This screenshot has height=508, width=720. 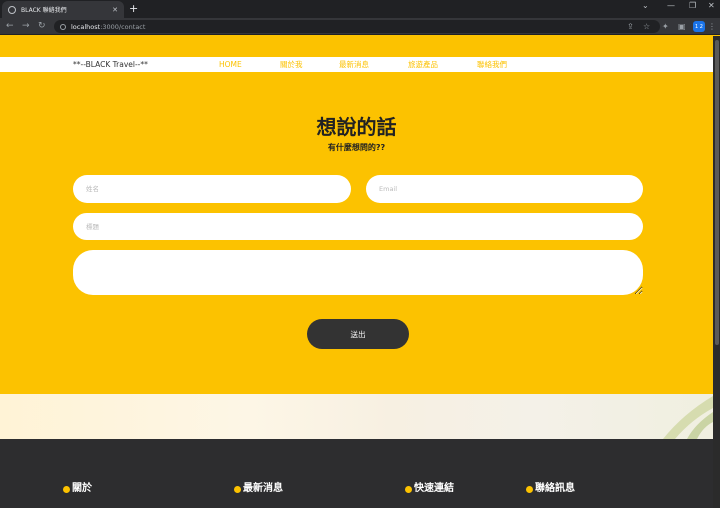 What do you see at coordinates (434, 488) in the screenshot?
I see `footer-heading-text: 快速連結` at bounding box center [434, 488].